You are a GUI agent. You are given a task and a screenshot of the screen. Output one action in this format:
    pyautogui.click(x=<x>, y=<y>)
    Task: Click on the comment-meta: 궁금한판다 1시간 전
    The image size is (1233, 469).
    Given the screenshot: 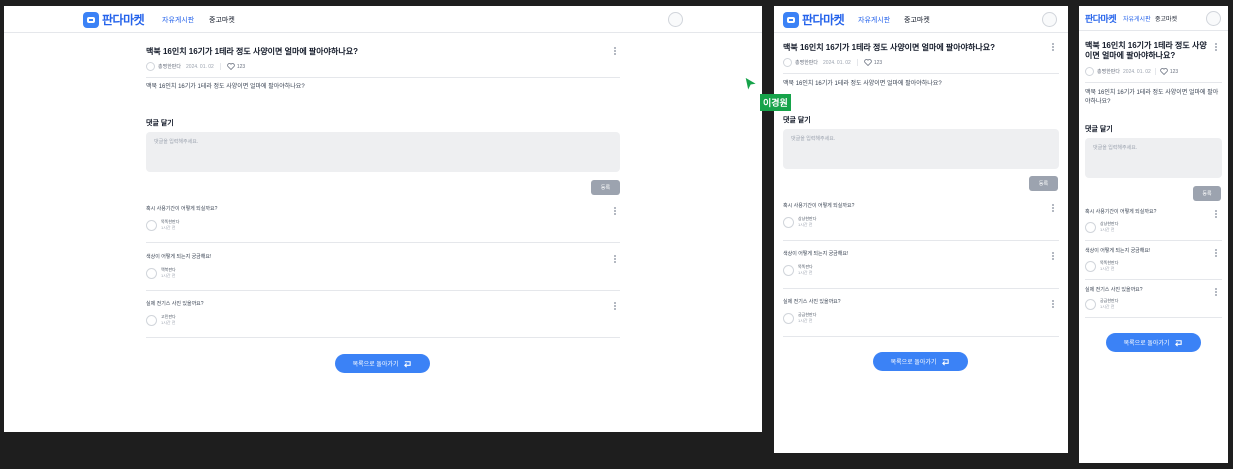 What is the action you would take?
    pyautogui.click(x=1101, y=304)
    